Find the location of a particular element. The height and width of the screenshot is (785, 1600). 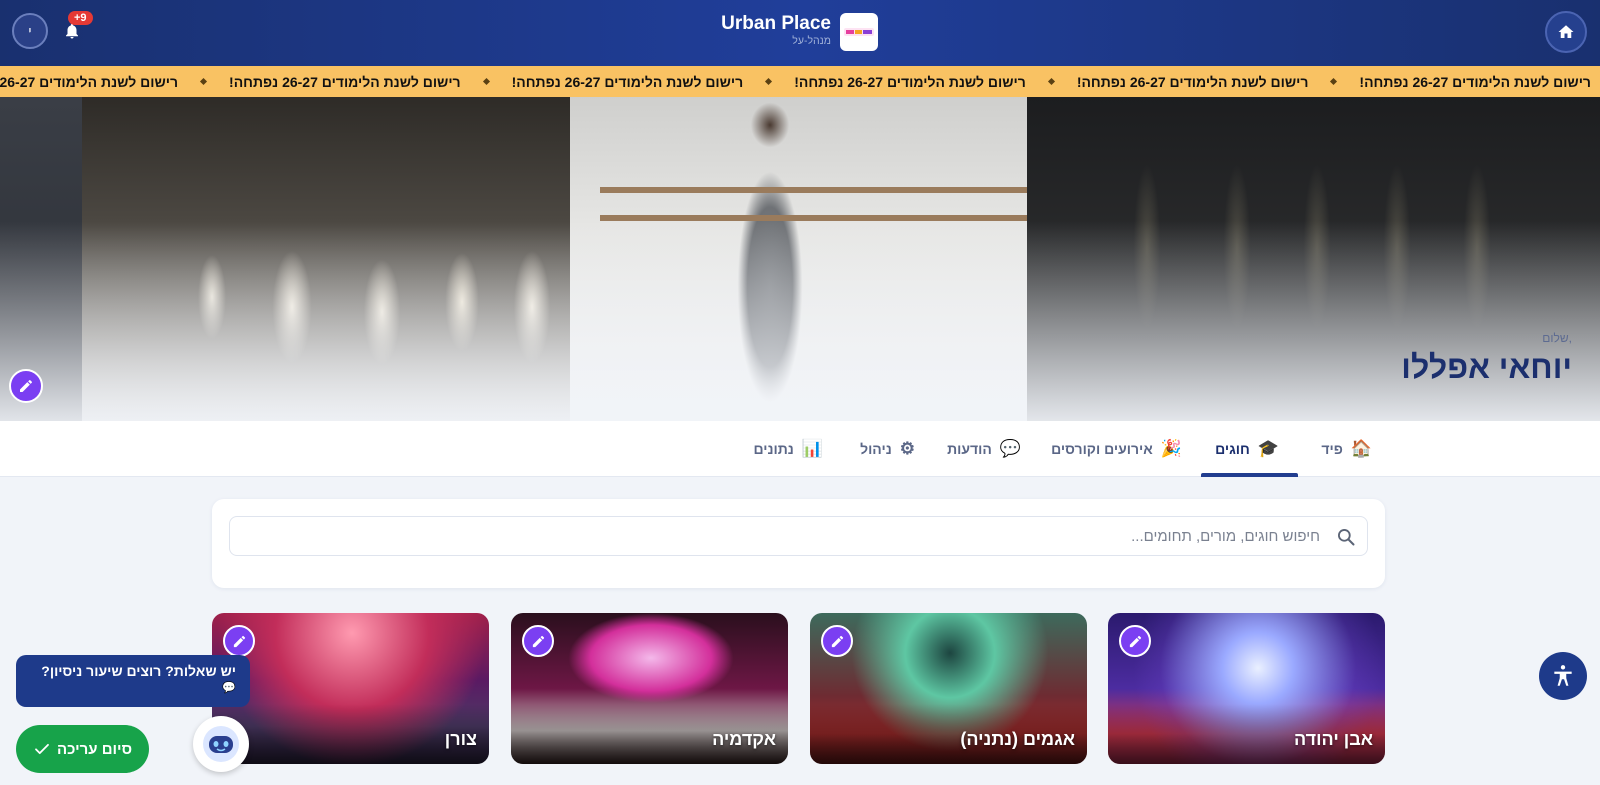

class-card: צורן is located at coordinates (350, 688).